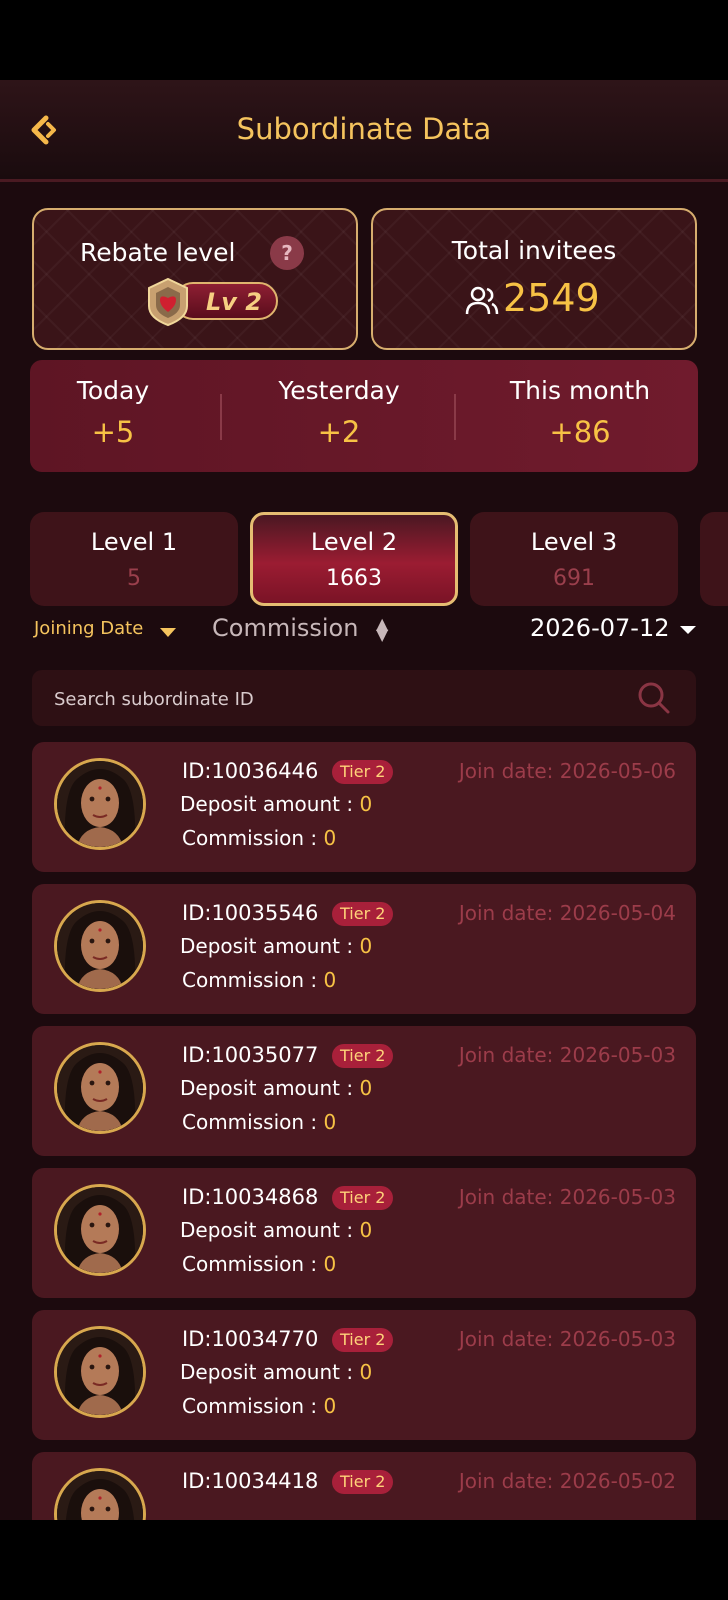 The width and height of the screenshot is (728, 1600). Describe the element at coordinates (88, 628) in the screenshot. I see `joining-date-sort: Joining Date` at that location.